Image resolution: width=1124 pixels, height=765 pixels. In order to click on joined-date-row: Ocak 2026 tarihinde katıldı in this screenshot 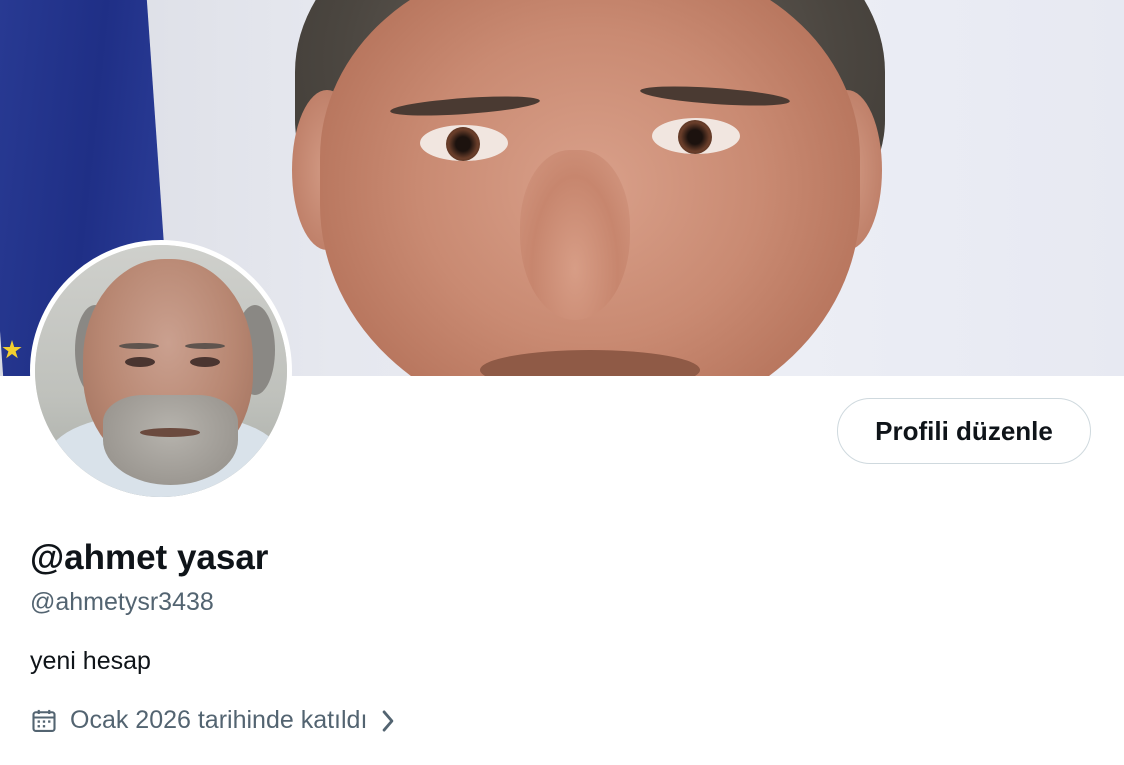, I will do `click(213, 720)`.